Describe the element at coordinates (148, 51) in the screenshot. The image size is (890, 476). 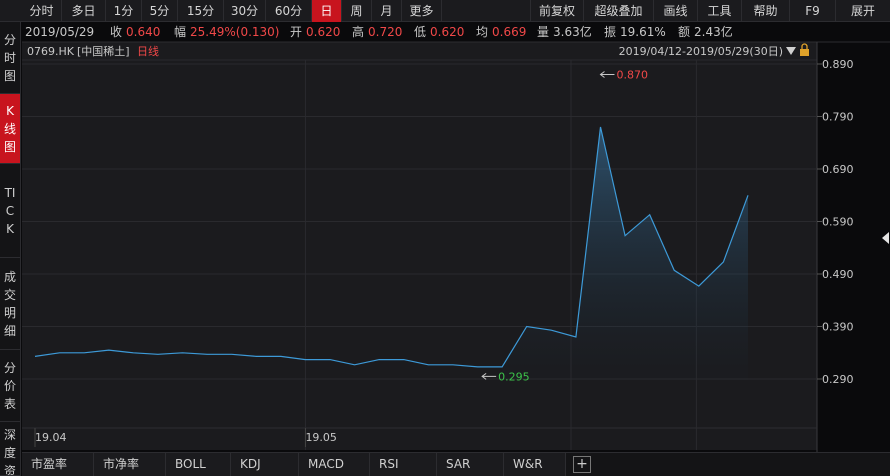
I see `period-label: 日线` at that location.